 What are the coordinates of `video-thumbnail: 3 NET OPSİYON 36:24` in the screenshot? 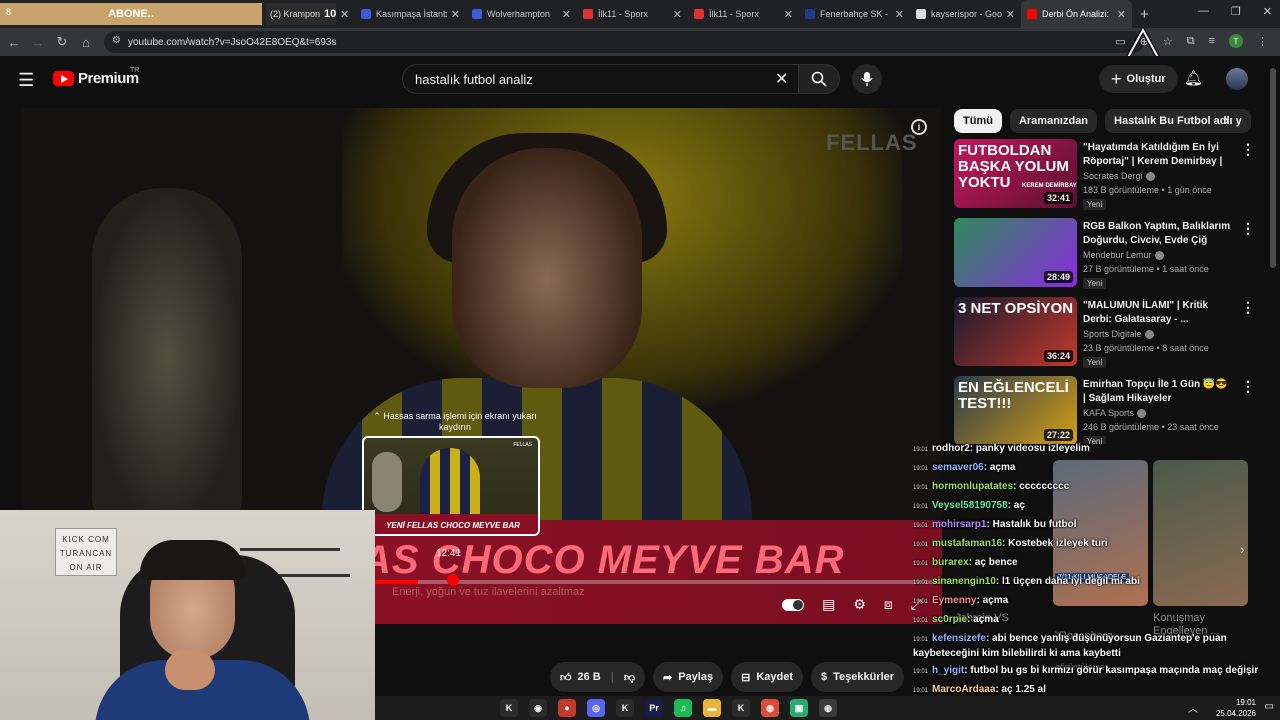 It's located at (1015, 331).